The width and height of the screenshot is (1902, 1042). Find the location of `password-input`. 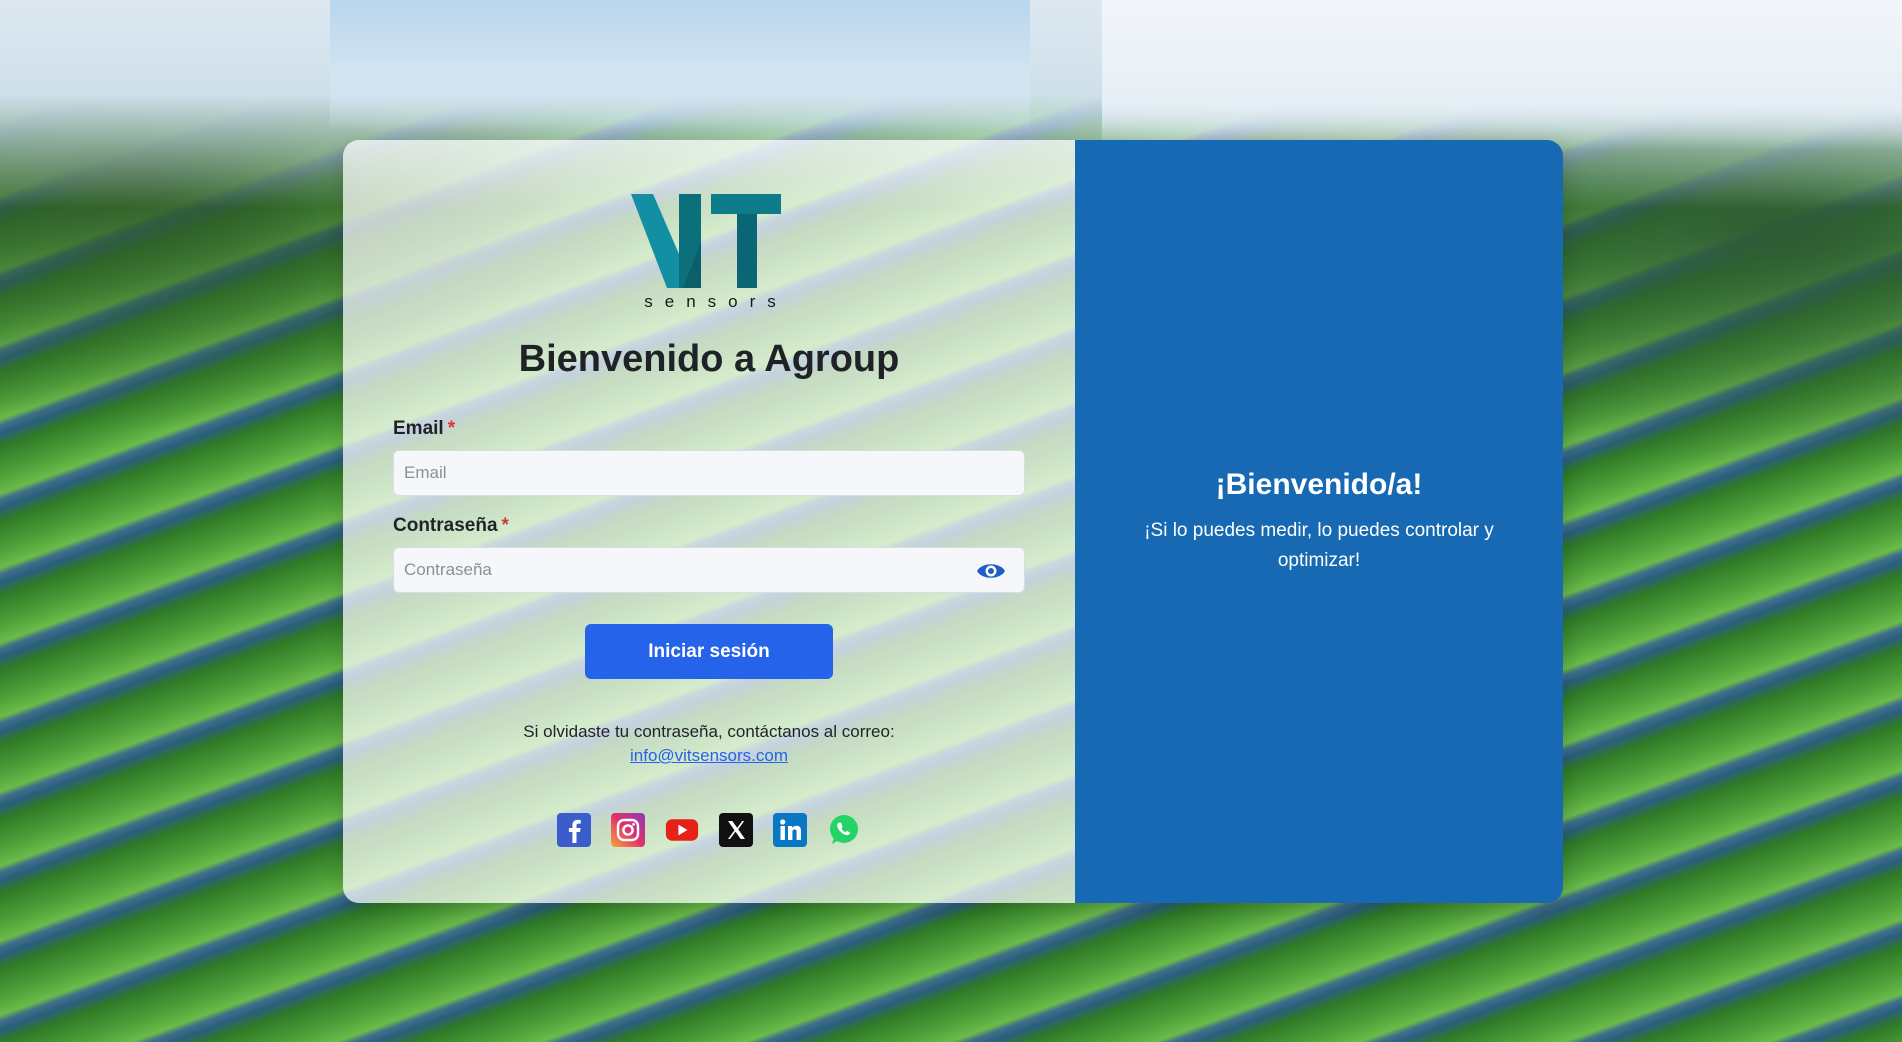

password-input is located at coordinates (709, 570).